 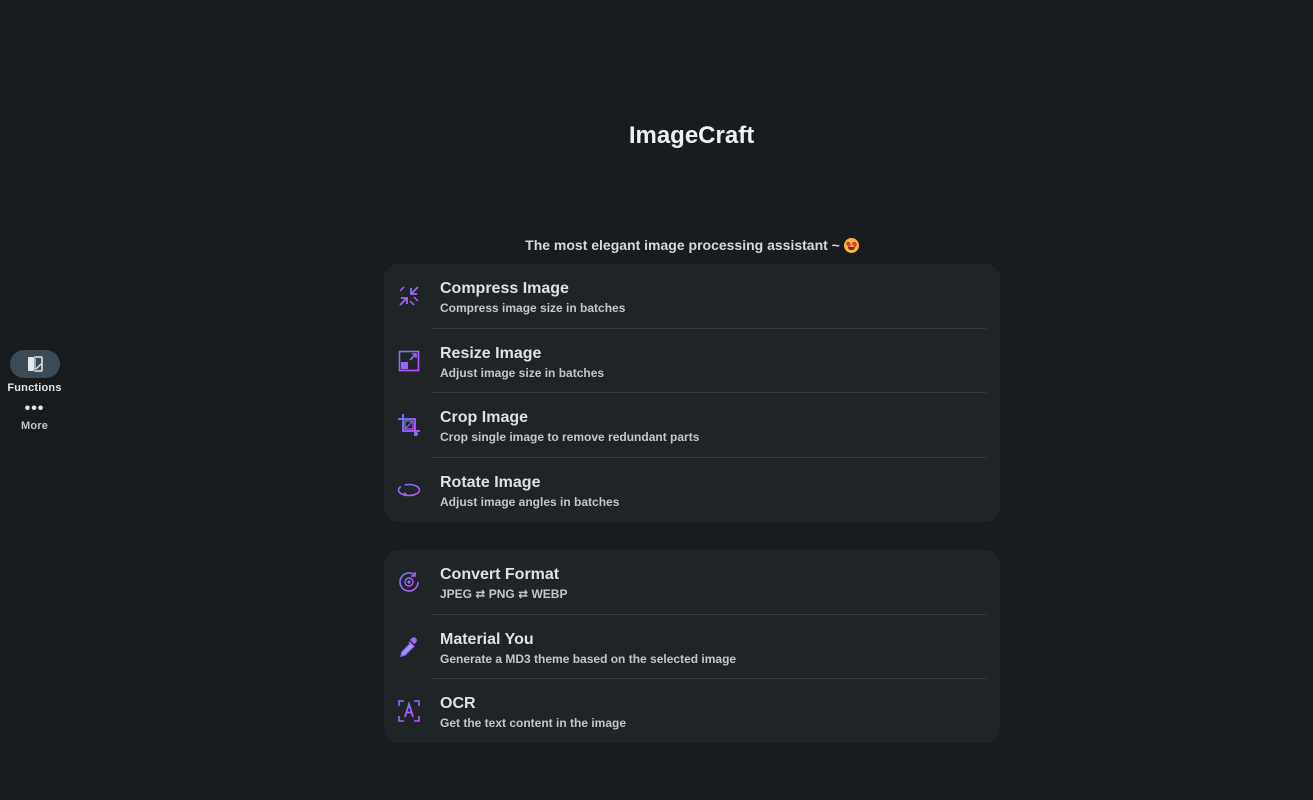 I want to click on item-description: Adjust image angles in batches, so click(x=530, y=501).